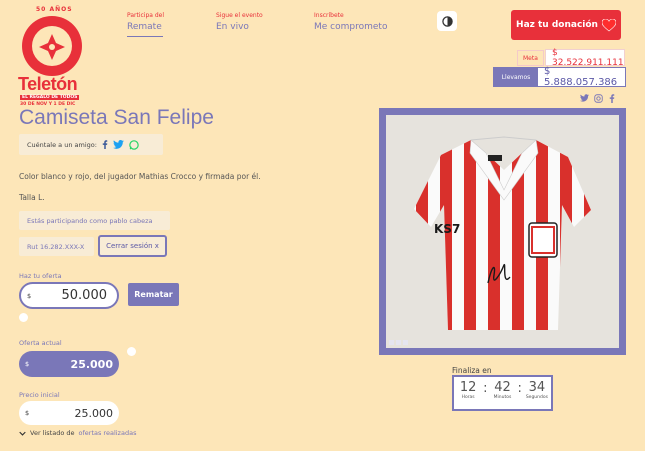 The width and height of the screenshot is (645, 451). I want to click on logout-button: Cerrar sesión x, so click(132, 246).